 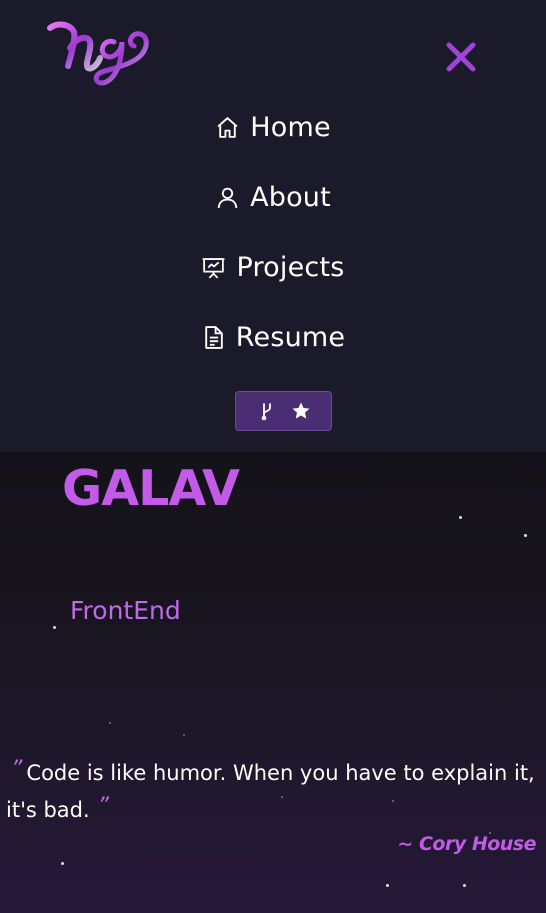 I want to click on close-icon, so click(x=461, y=57).